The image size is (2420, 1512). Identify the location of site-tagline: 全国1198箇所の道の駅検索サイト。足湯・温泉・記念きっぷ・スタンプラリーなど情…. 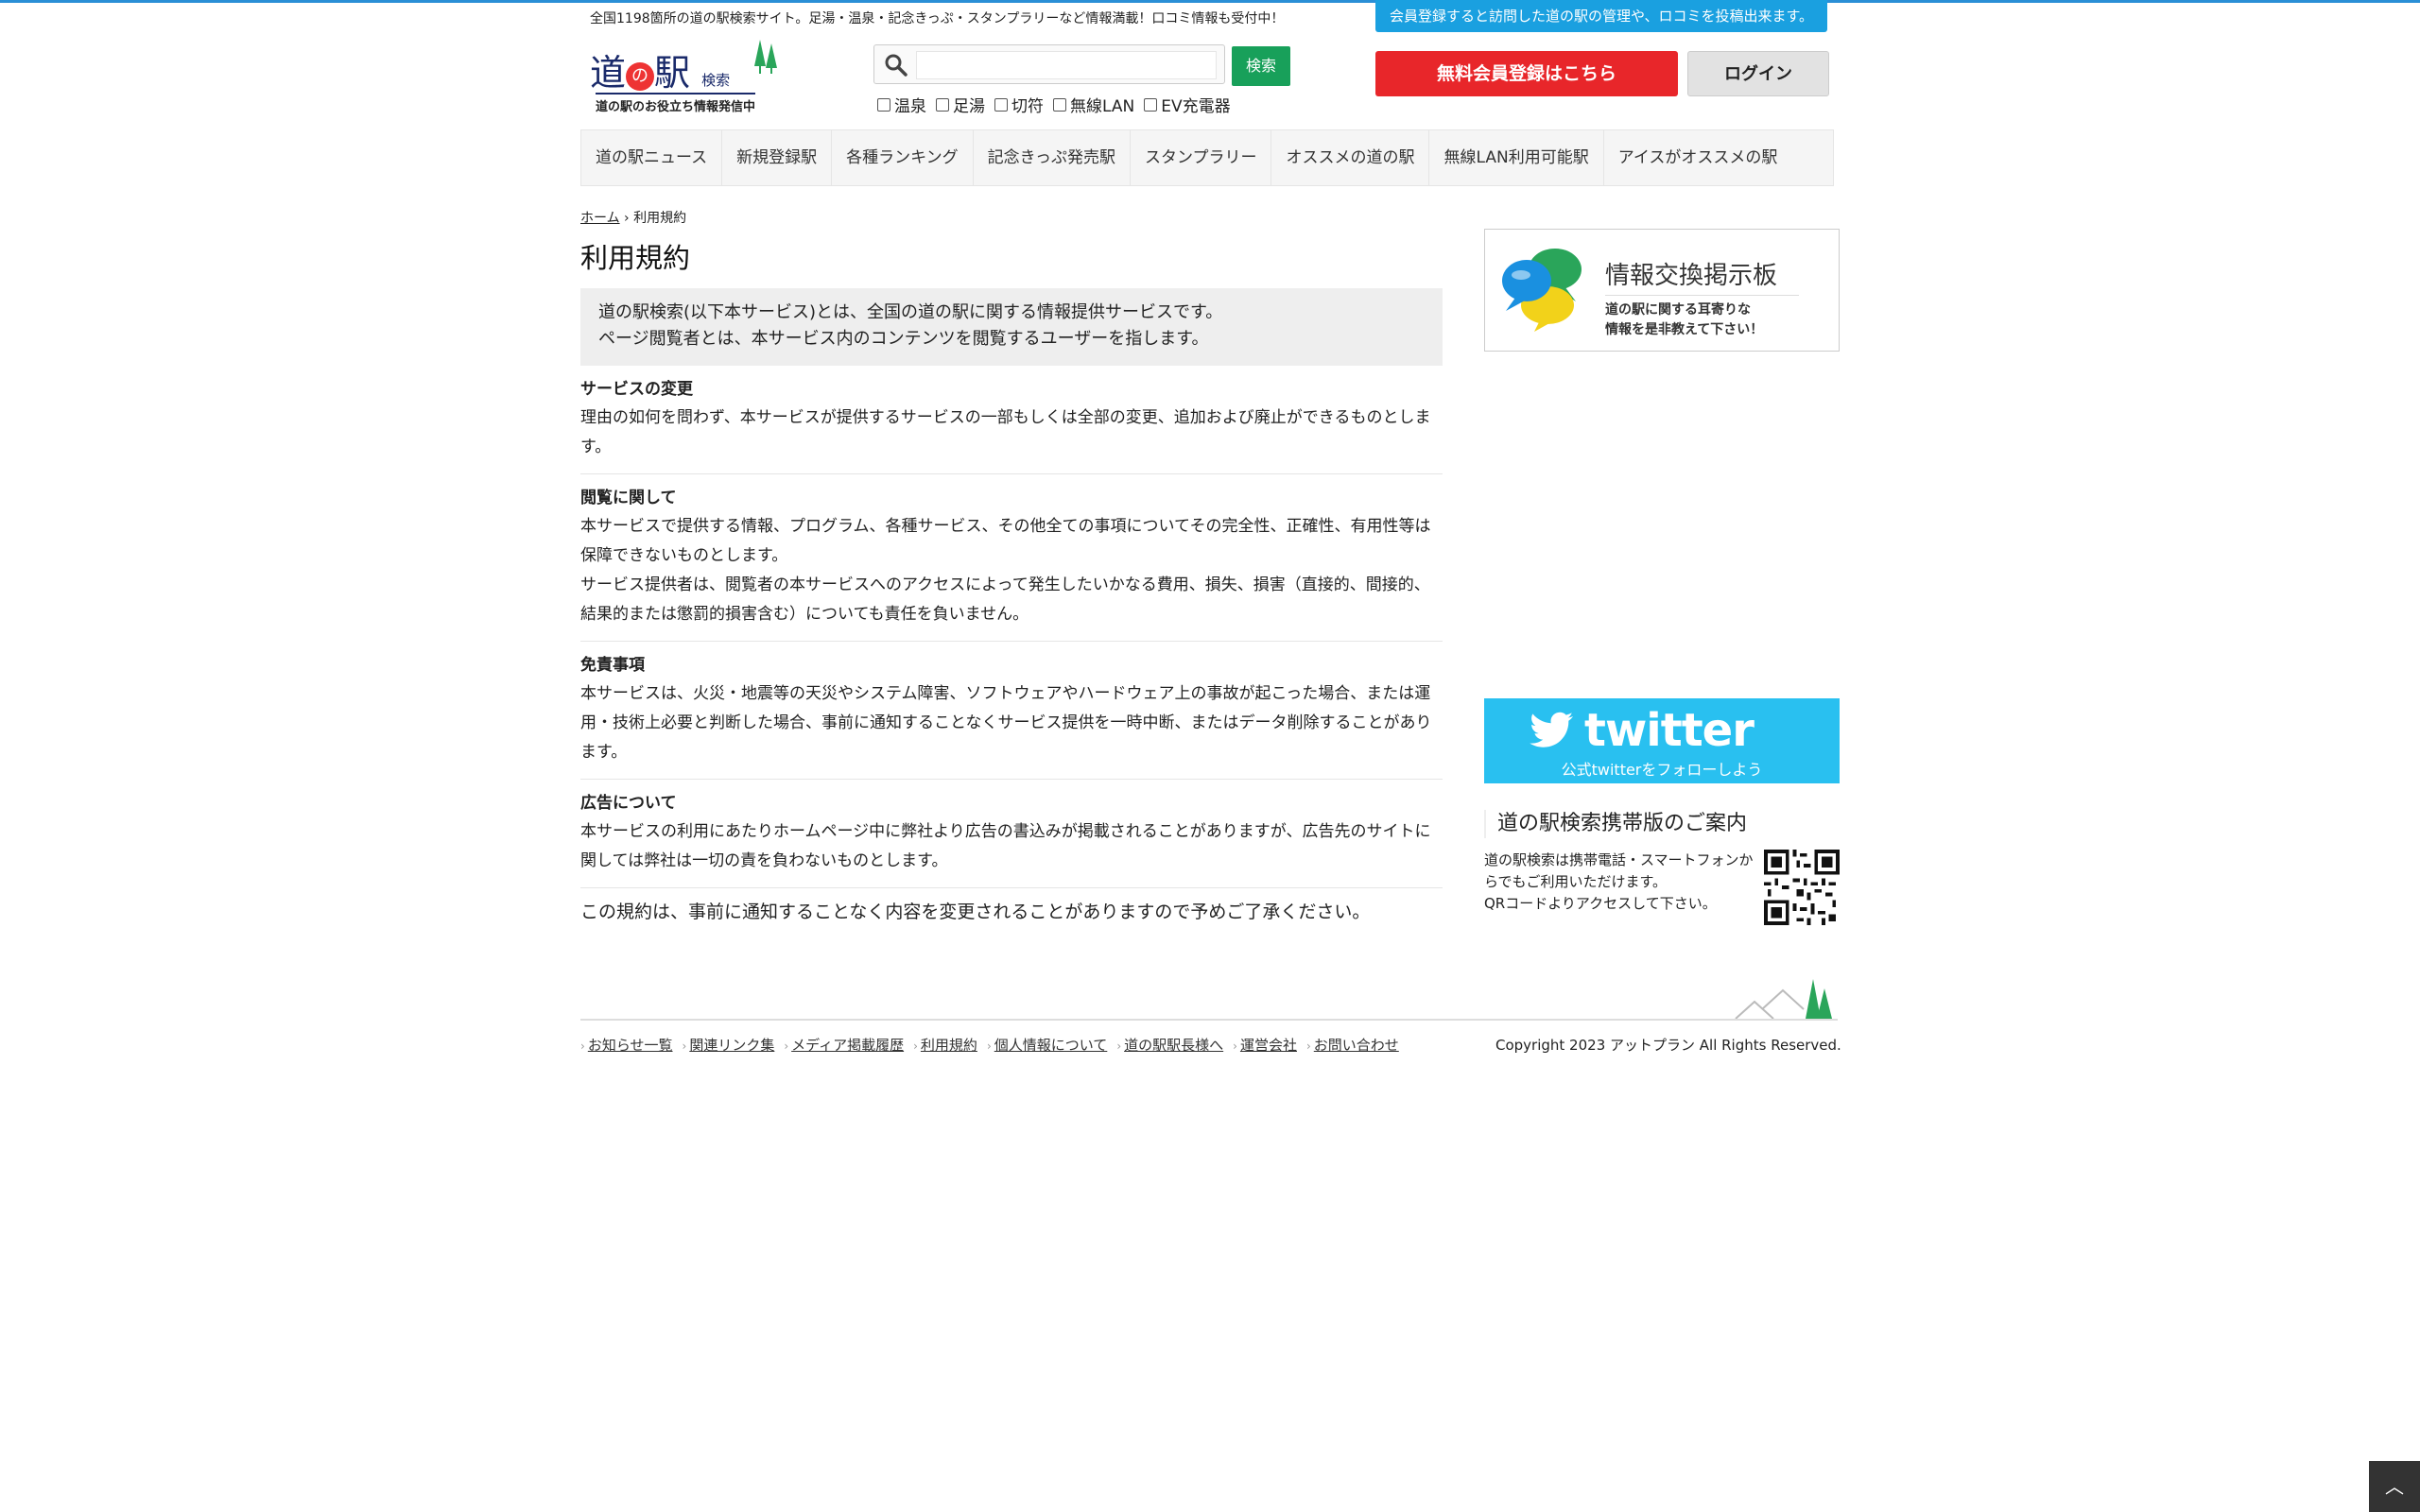
(938, 18).